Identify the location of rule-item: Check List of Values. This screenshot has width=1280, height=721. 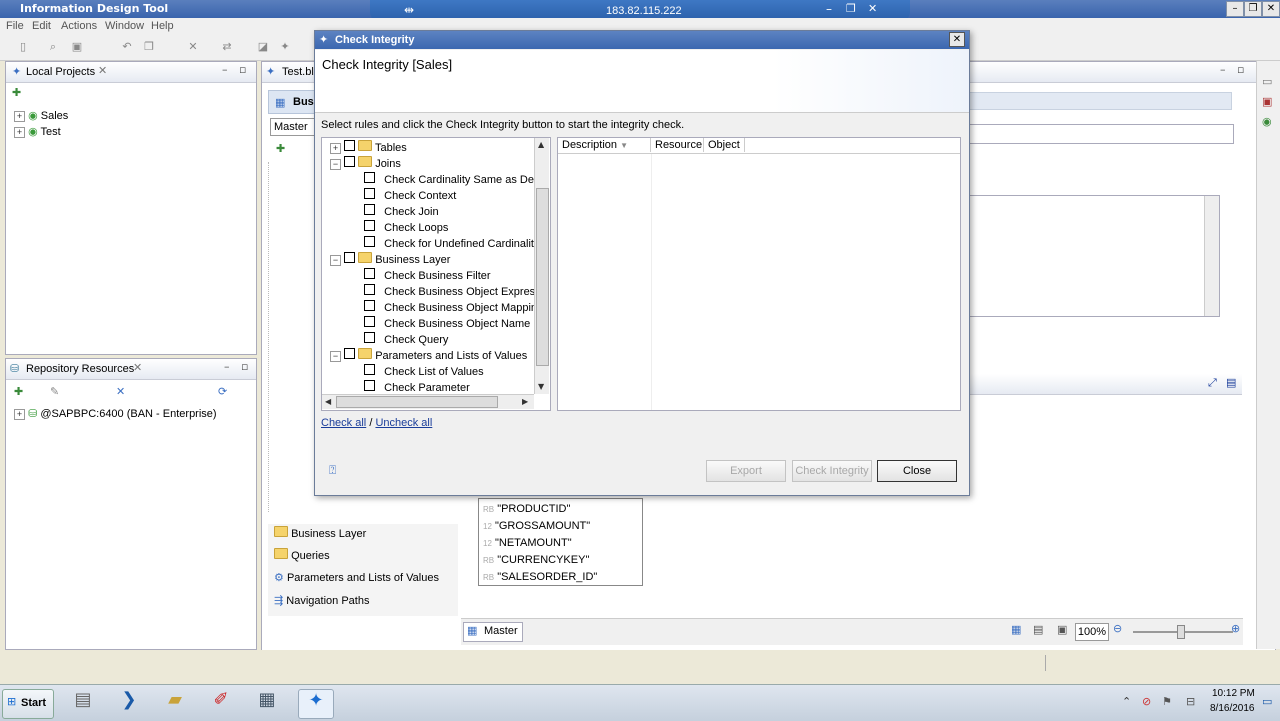
(424, 371).